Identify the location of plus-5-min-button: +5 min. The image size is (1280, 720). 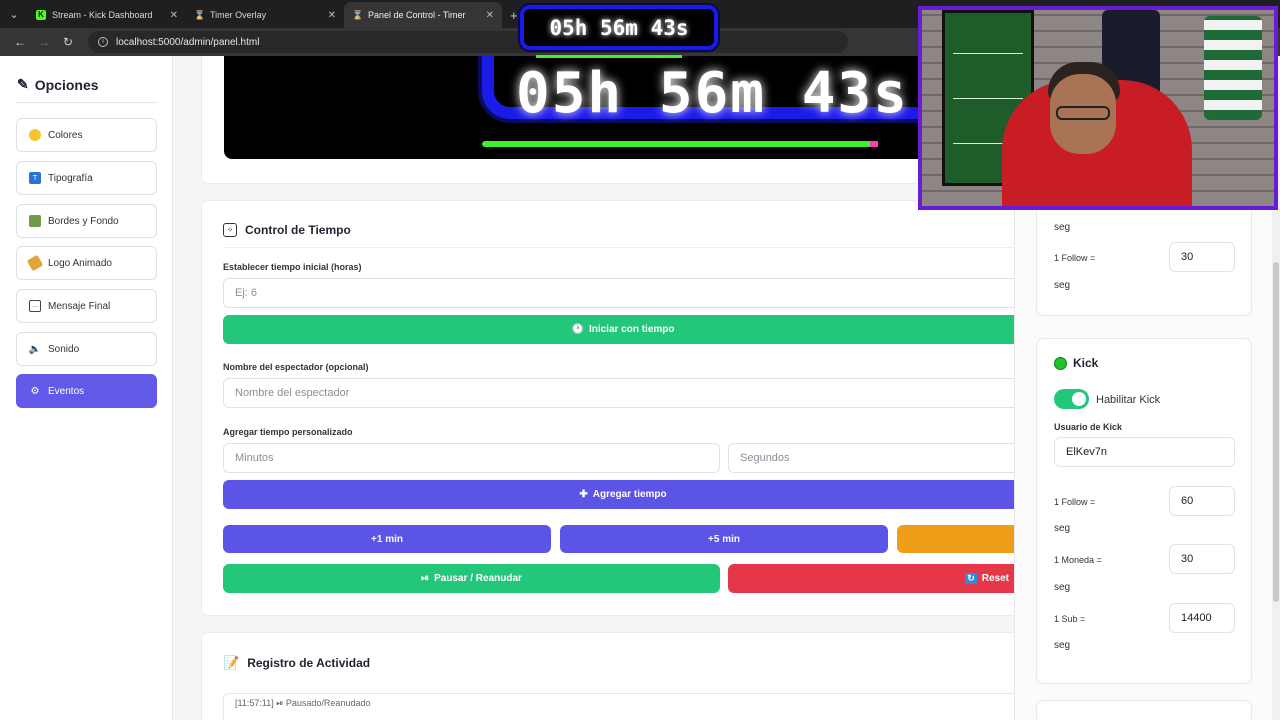
(724, 539).